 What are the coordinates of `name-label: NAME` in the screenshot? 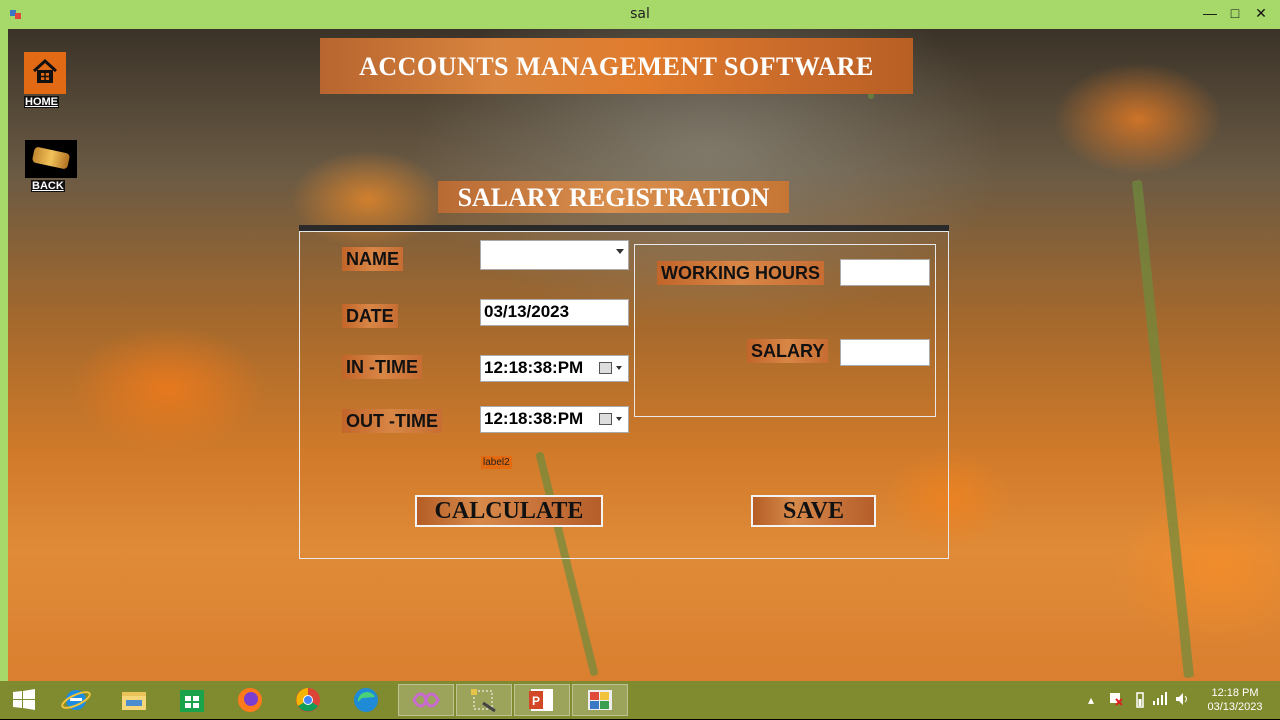 It's located at (372, 259).